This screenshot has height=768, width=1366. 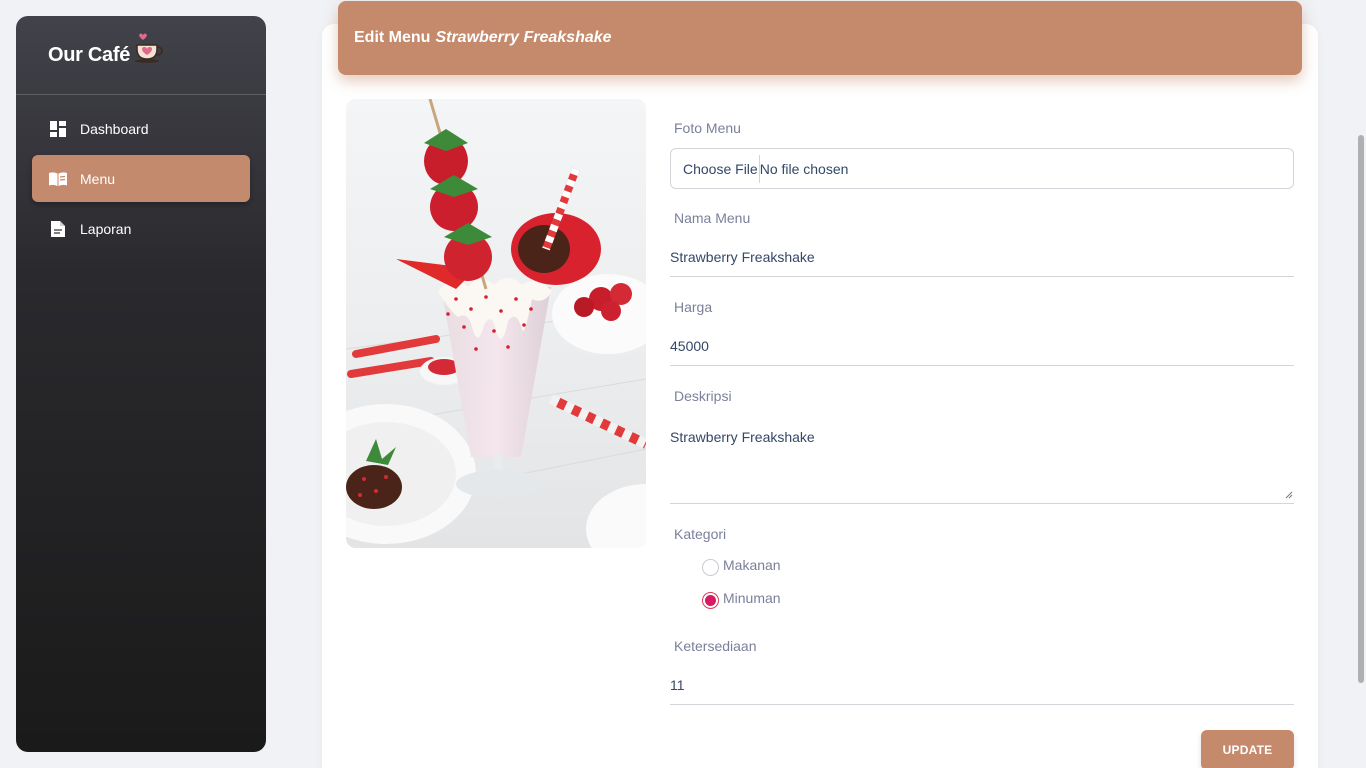 I want to click on price-input: 45000, so click(x=982, y=352).